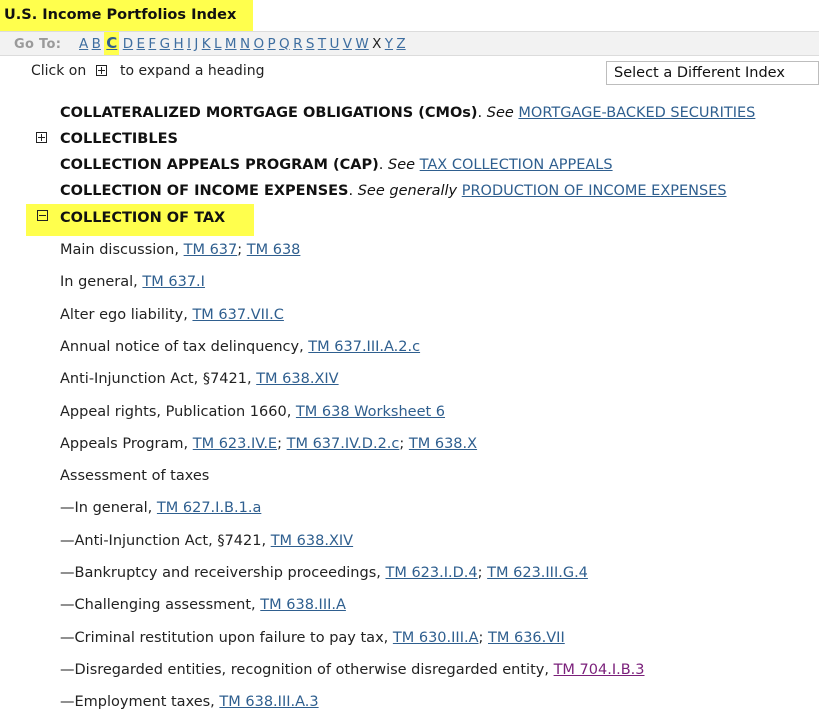 Image resolution: width=819 pixels, height=720 pixels. Describe the element at coordinates (101, 282) in the screenshot. I see `subentry-text: In general,` at that location.